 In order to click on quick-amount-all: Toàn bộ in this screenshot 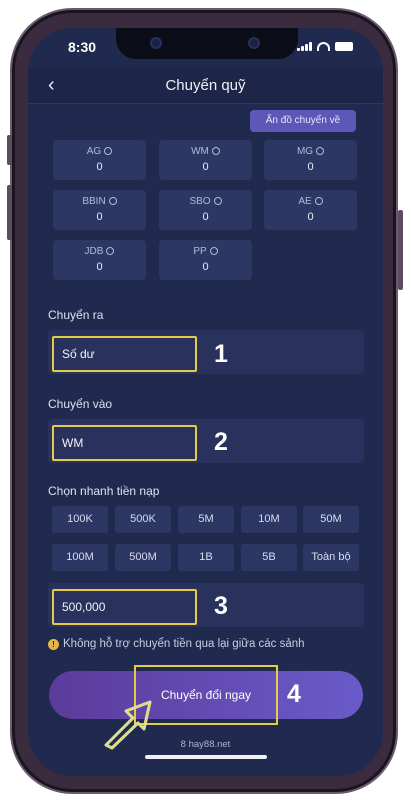, I will do `click(331, 557)`.